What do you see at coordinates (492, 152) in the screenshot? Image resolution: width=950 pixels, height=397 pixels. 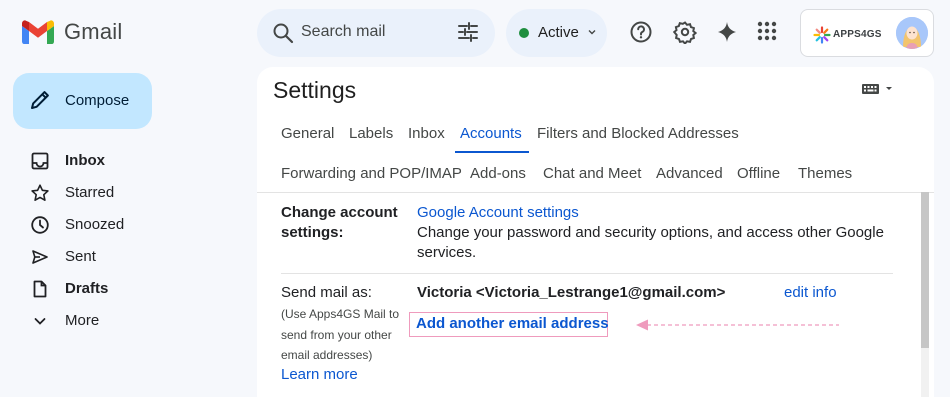 I see `active-tab-indicator` at bounding box center [492, 152].